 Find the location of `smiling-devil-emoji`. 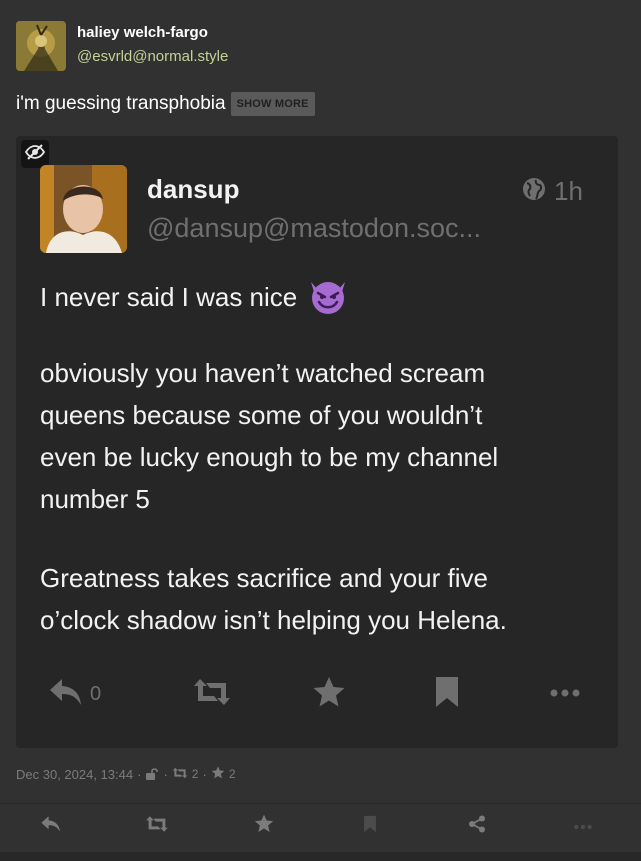

smiling-devil-emoji is located at coordinates (328, 299).